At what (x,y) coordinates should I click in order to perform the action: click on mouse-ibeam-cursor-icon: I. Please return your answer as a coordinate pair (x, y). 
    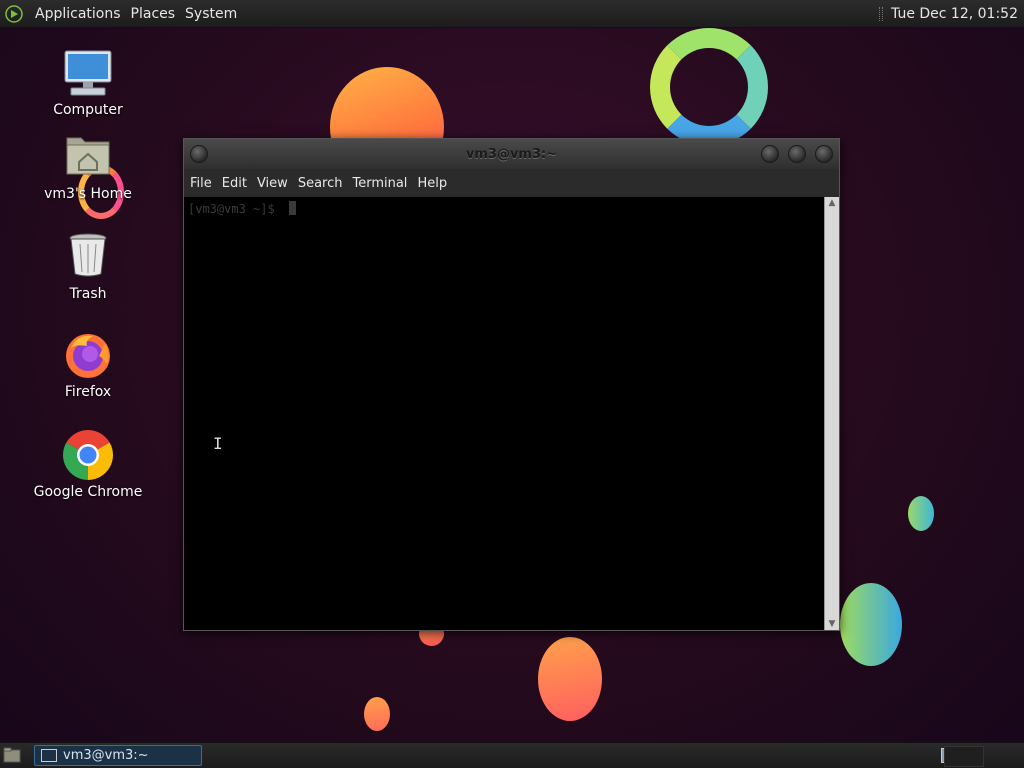
    Looking at the image, I should click on (218, 443).